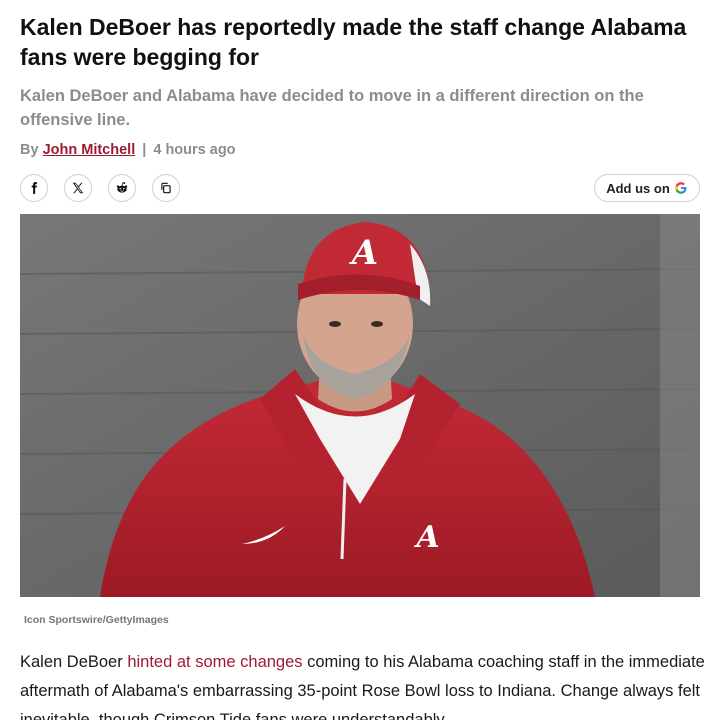  What do you see at coordinates (74, 662) in the screenshot?
I see `paragraph-start: Kalen DeBoer` at bounding box center [74, 662].